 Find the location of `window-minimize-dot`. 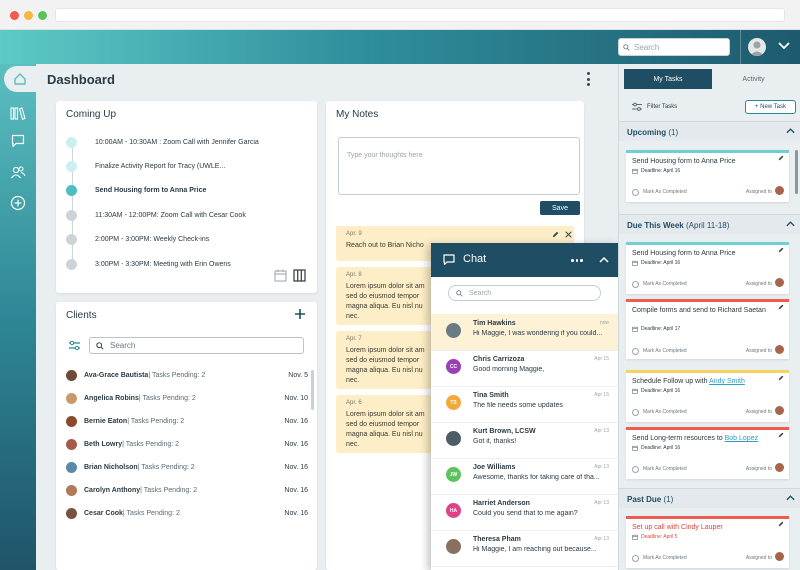

window-minimize-dot is located at coordinates (28, 15).